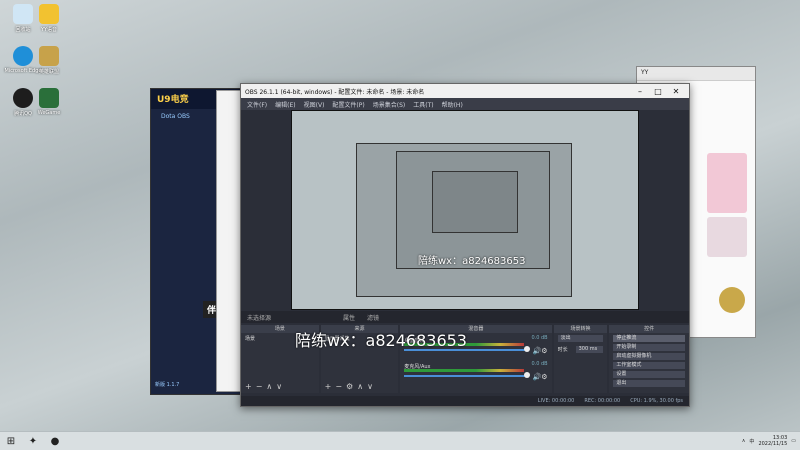 This screenshot has height=450, width=800. Describe the element at coordinates (727, 183) in the screenshot. I see `chat-image` at that location.